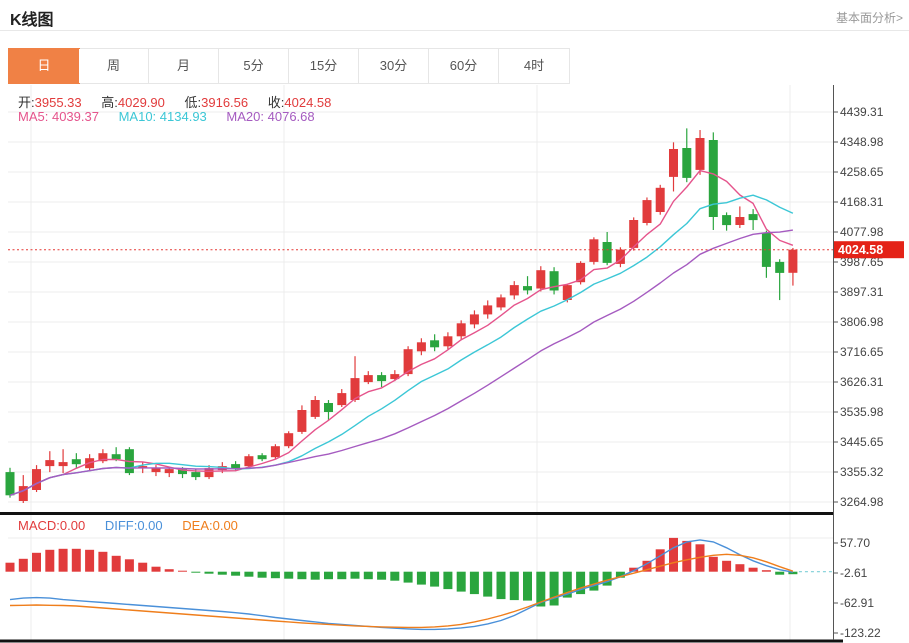  I want to click on svg-text: 4077.98, so click(862, 232).